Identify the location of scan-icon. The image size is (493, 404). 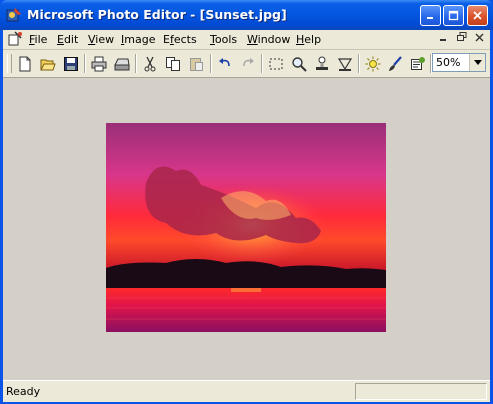
(122, 64).